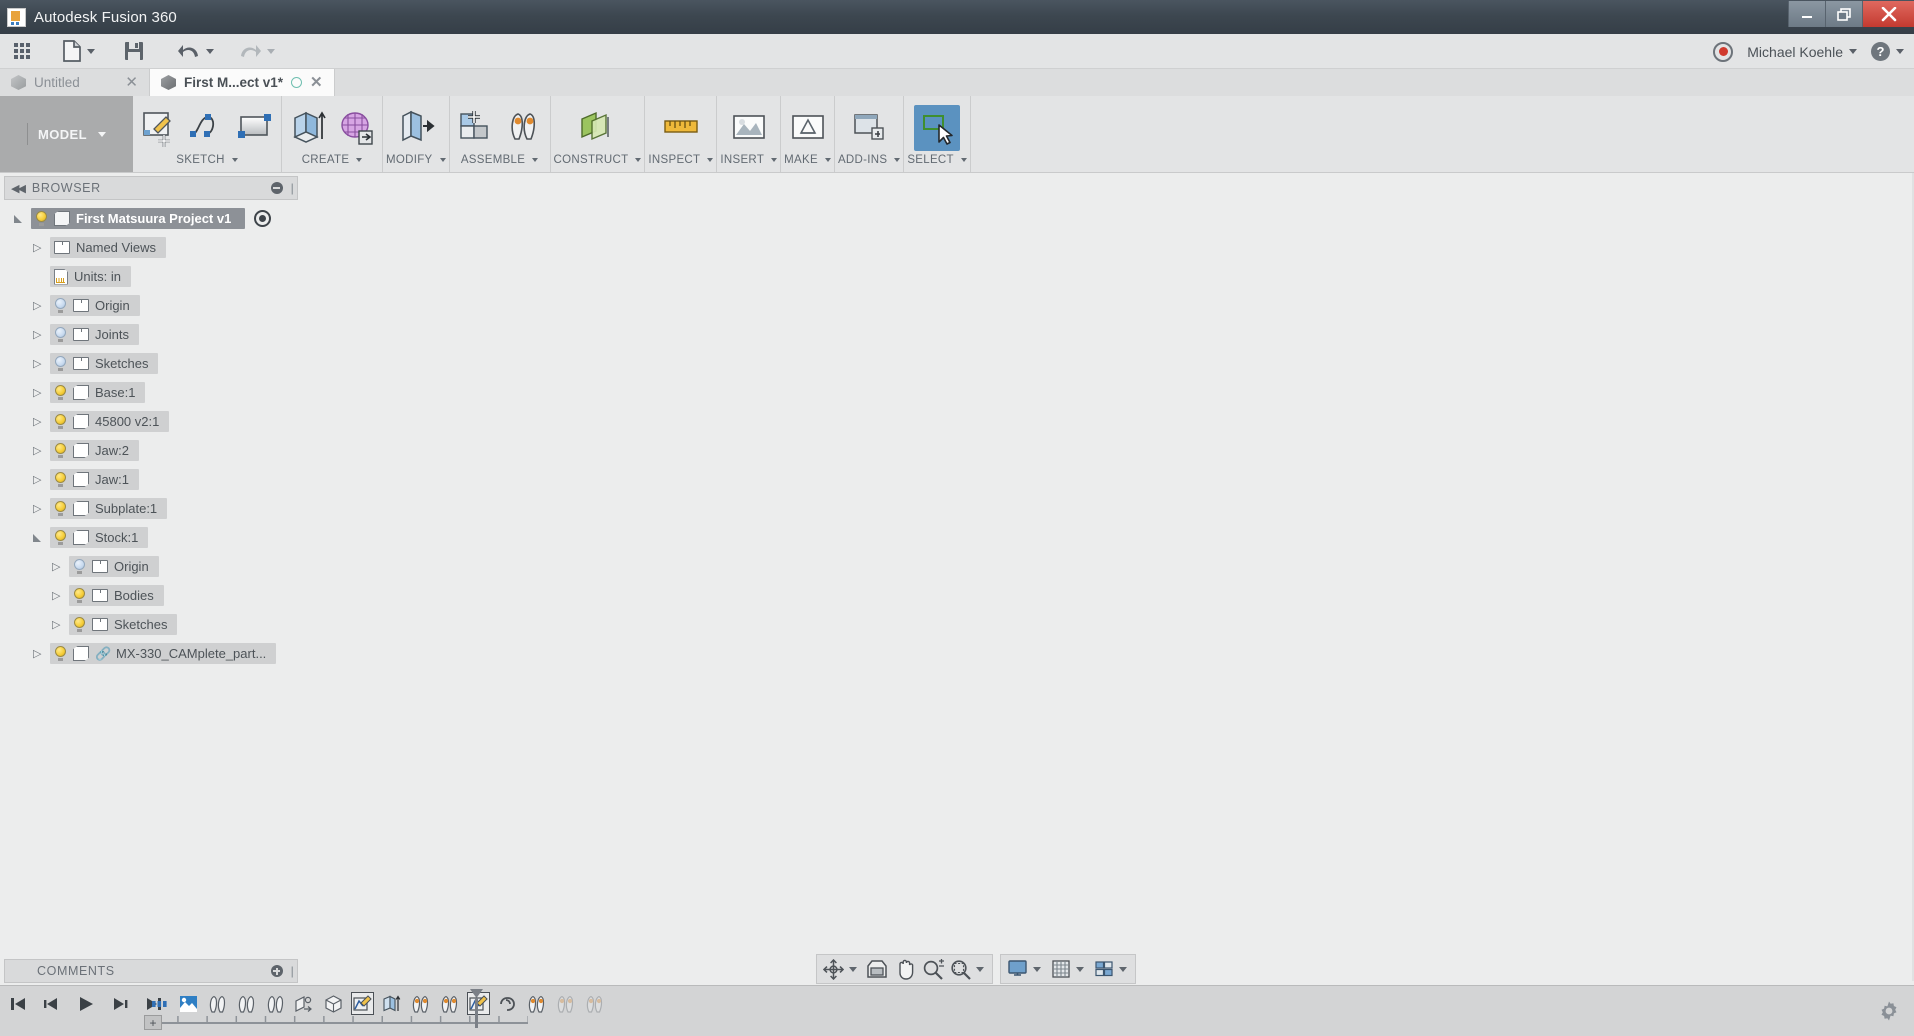 The width and height of the screenshot is (1914, 1036). I want to click on browser-tree-item: ▷ Named Views, so click(151, 247).